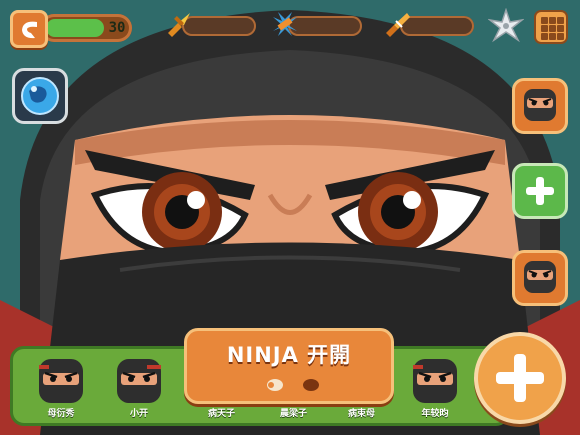  I want to click on roster-slot: 年较昀, so click(435, 389).